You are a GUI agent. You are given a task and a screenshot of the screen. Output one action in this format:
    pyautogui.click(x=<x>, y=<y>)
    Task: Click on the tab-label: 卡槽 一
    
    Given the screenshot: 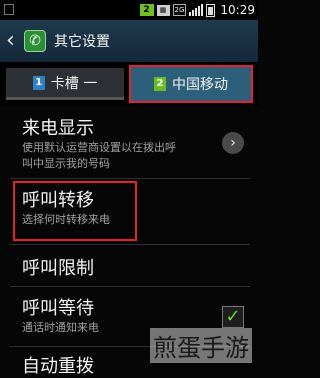 What is the action you would take?
    pyautogui.click(x=74, y=83)
    